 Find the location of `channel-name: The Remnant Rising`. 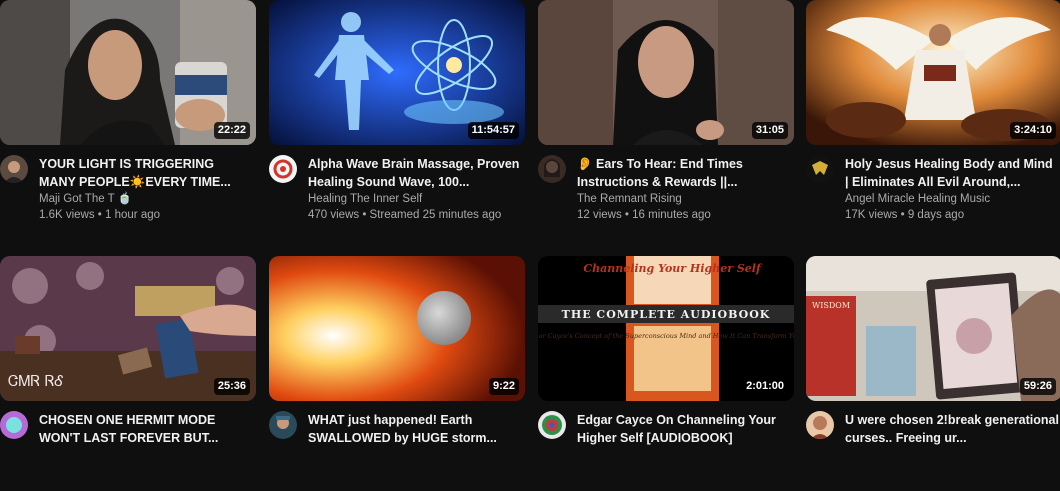

channel-name: The Remnant Rising is located at coordinates (629, 199).